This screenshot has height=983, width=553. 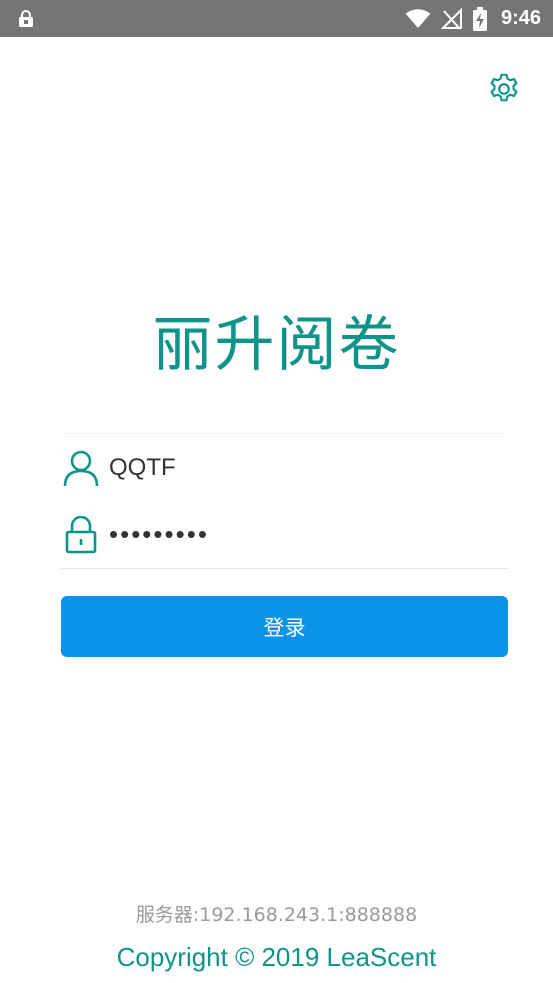 What do you see at coordinates (299, 467) in the screenshot?
I see `username-input` at bounding box center [299, 467].